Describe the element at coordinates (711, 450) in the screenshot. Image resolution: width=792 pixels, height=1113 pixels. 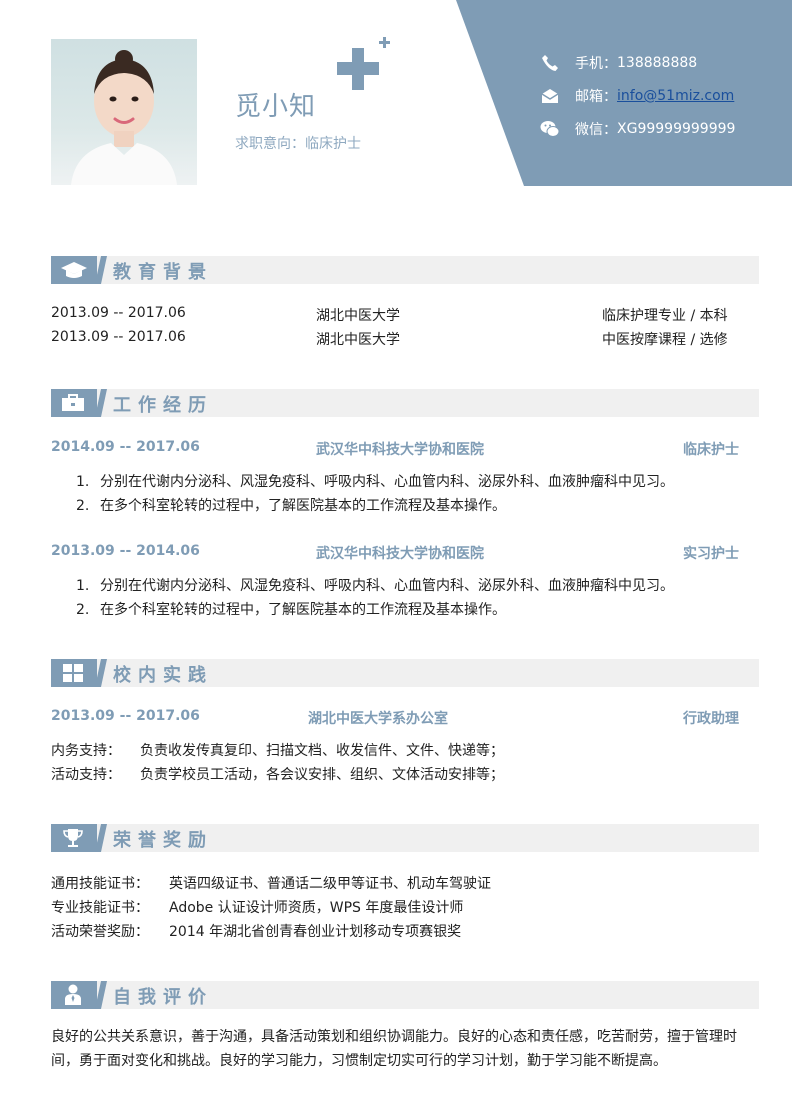
I see `job-1-role: 临床护士` at that location.